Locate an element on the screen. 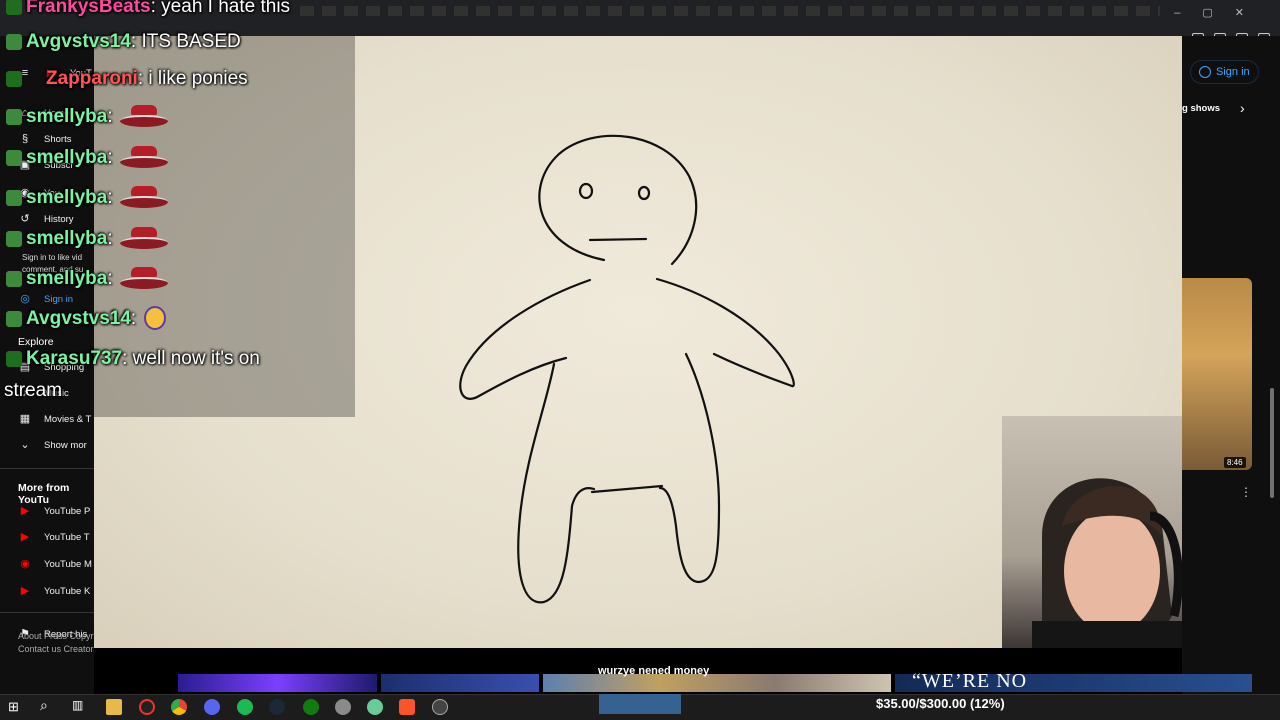 The image size is (1280, 720). chat-message: FrankysBeats : yeah I hate this is located at coordinates (148, 10).